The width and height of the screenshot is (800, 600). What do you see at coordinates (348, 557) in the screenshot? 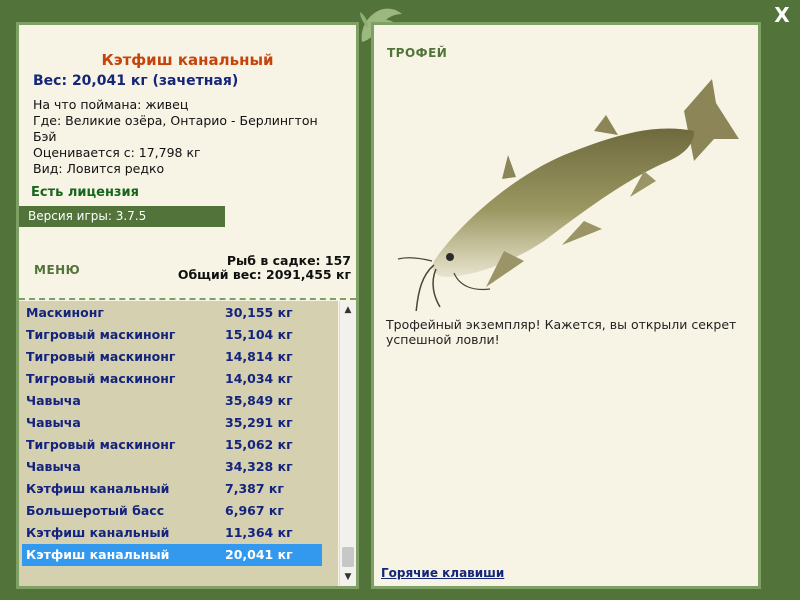
I see `scroll-thumb` at bounding box center [348, 557].